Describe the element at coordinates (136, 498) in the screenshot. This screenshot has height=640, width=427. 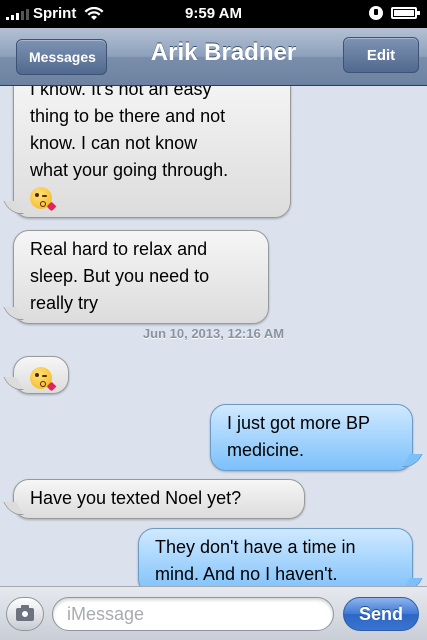
I see `message-line: Have you texted Noel yet?` at that location.